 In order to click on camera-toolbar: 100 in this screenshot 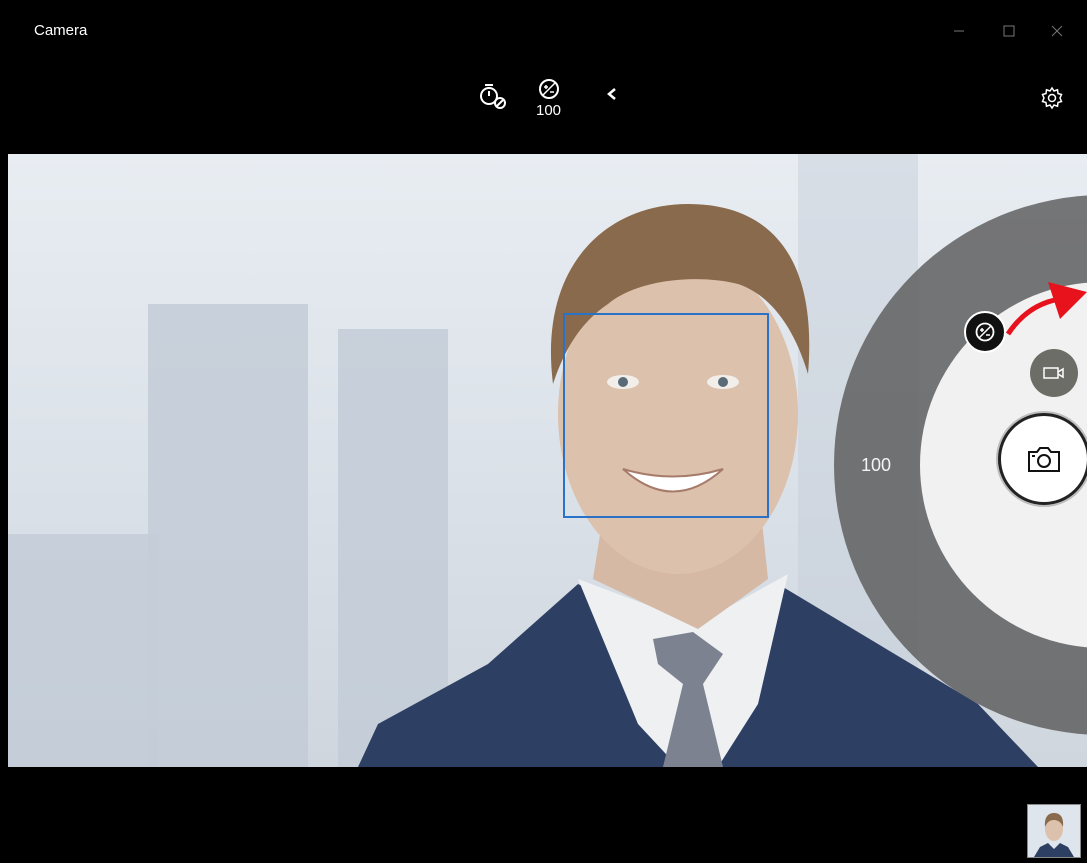, I will do `click(547, 104)`.